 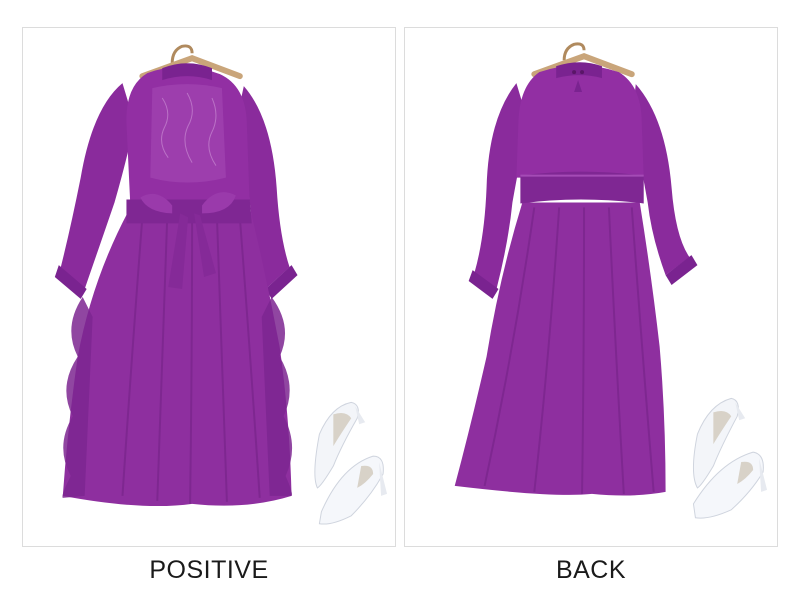 I want to click on lace-panel, so click(x=188, y=133).